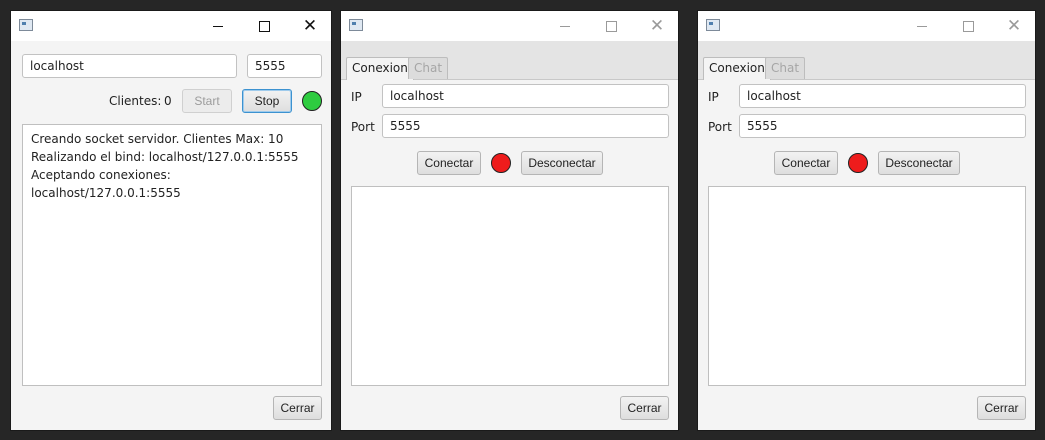 This screenshot has height=440, width=1045. Describe the element at coordinates (284, 66) in the screenshot. I see `server-port-input: 5555` at that location.